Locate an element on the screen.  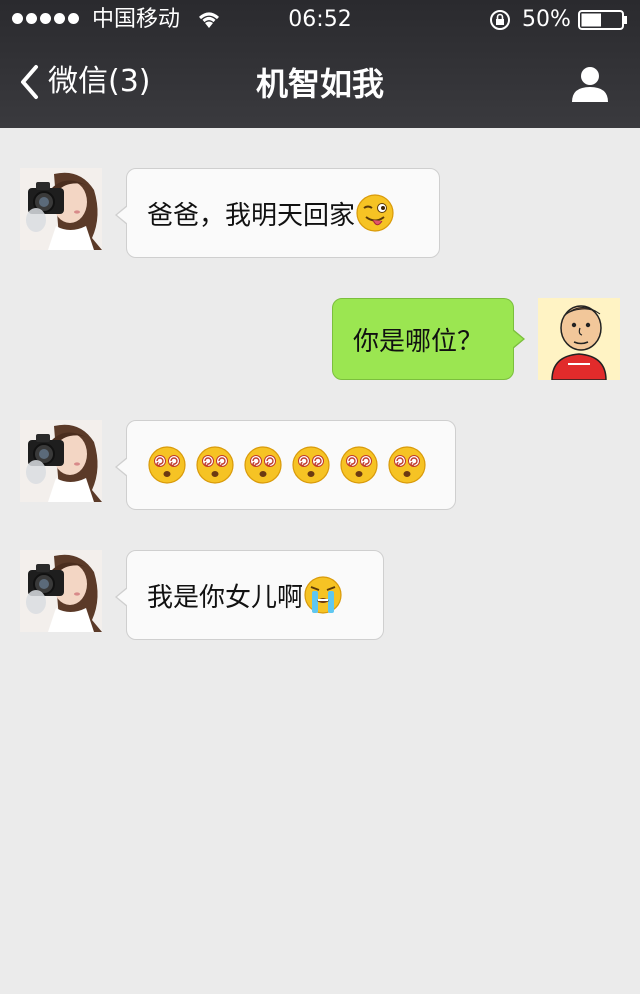
message-bubble-outgoing: 你是哪位？ is located at coordinates (428, 339).